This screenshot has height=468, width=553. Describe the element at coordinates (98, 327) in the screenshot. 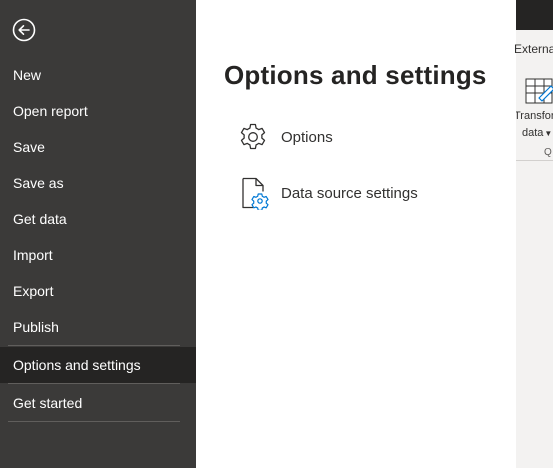

I see `nav-item-publish: Publish` at that location.